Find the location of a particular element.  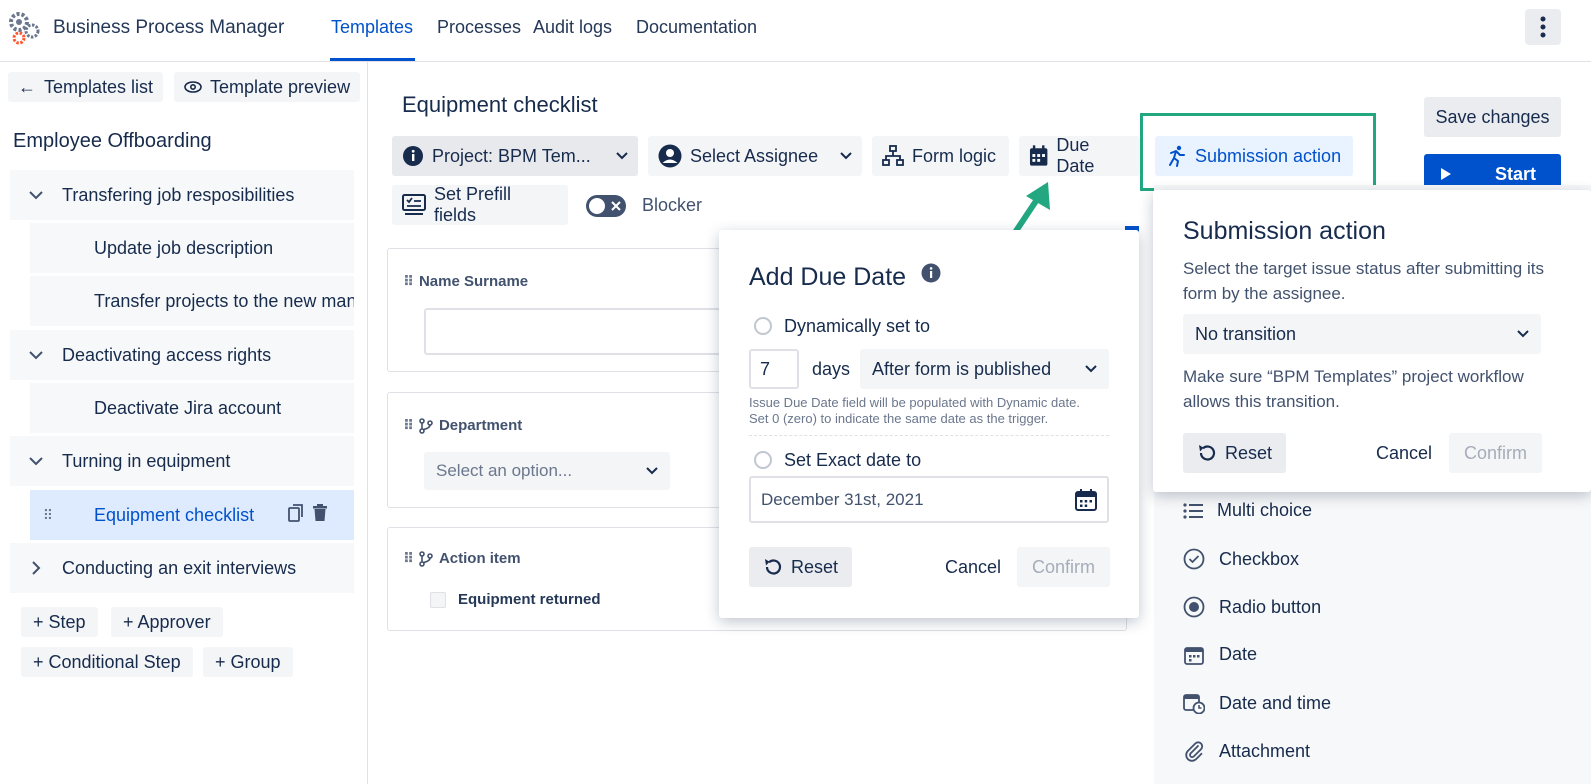

dynamic-date-radio is located at coordinates (763, 326).